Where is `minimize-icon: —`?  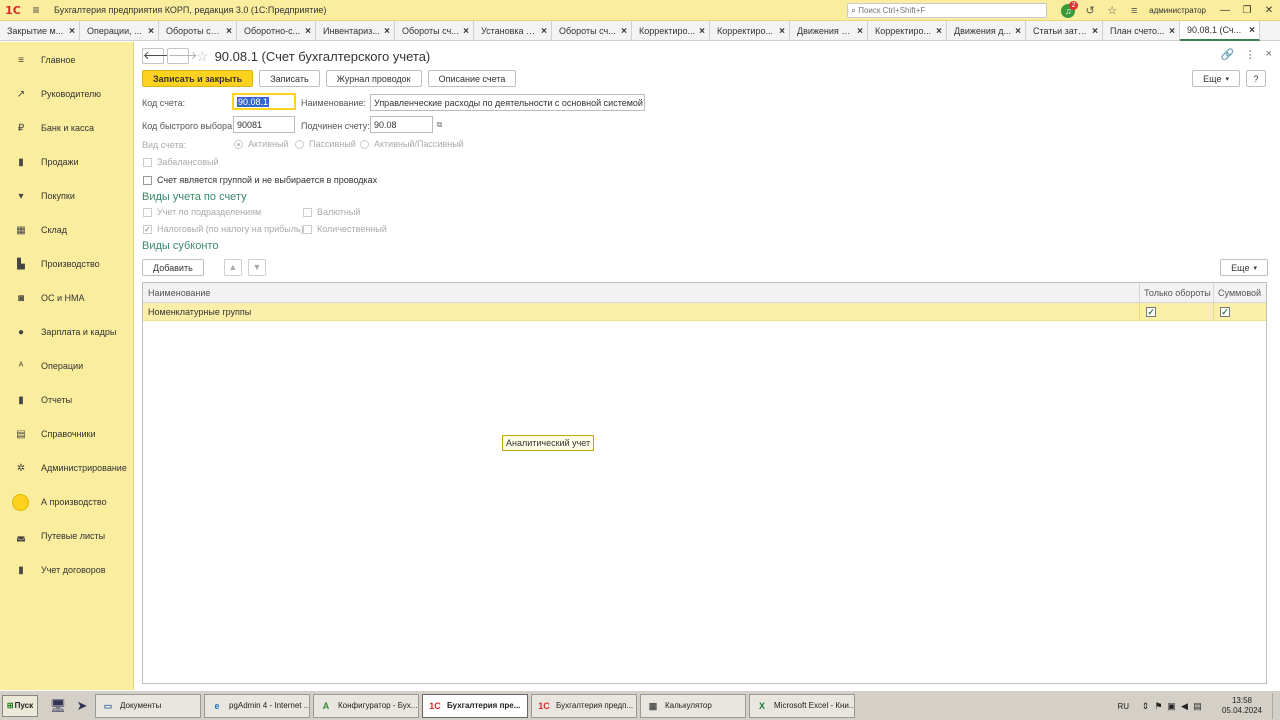
minimize-icon: — is located at coordinates (1225, 10).